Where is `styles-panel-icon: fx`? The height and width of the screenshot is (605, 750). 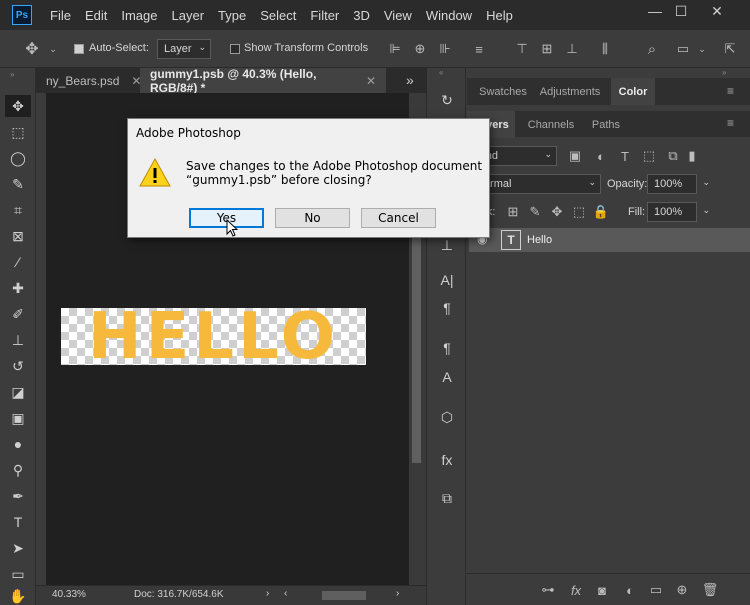 styles-panel-icon: fx is located at coordinates (447, 460).